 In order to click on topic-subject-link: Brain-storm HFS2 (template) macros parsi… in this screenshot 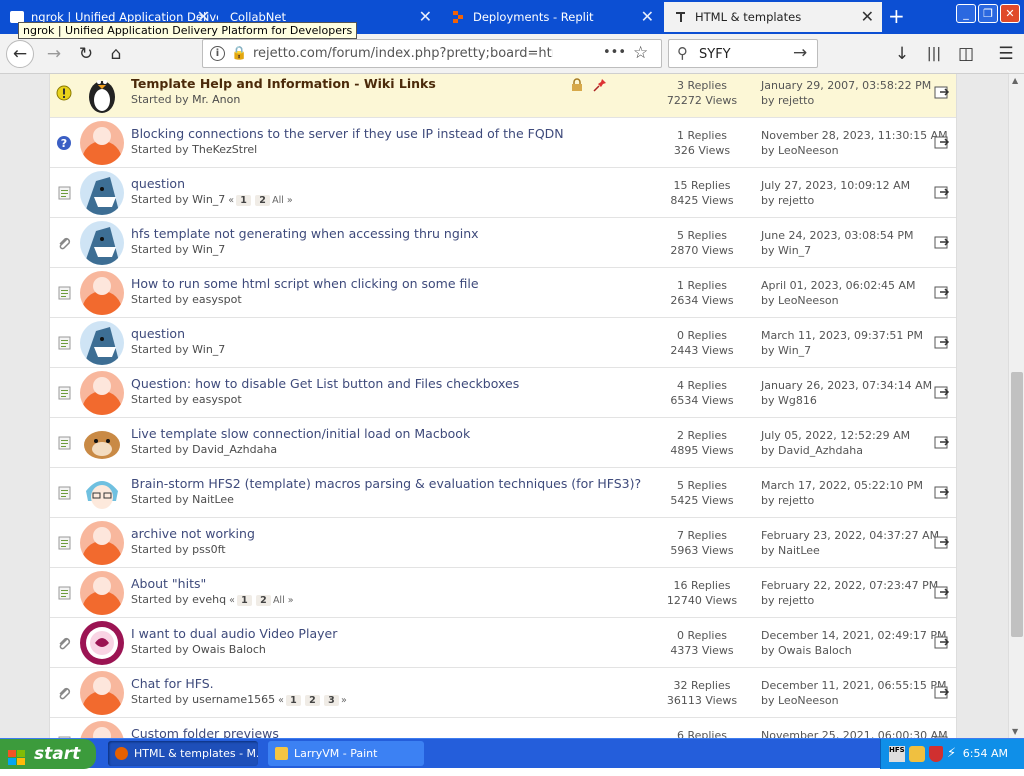, I will do `click(386, 483)`.